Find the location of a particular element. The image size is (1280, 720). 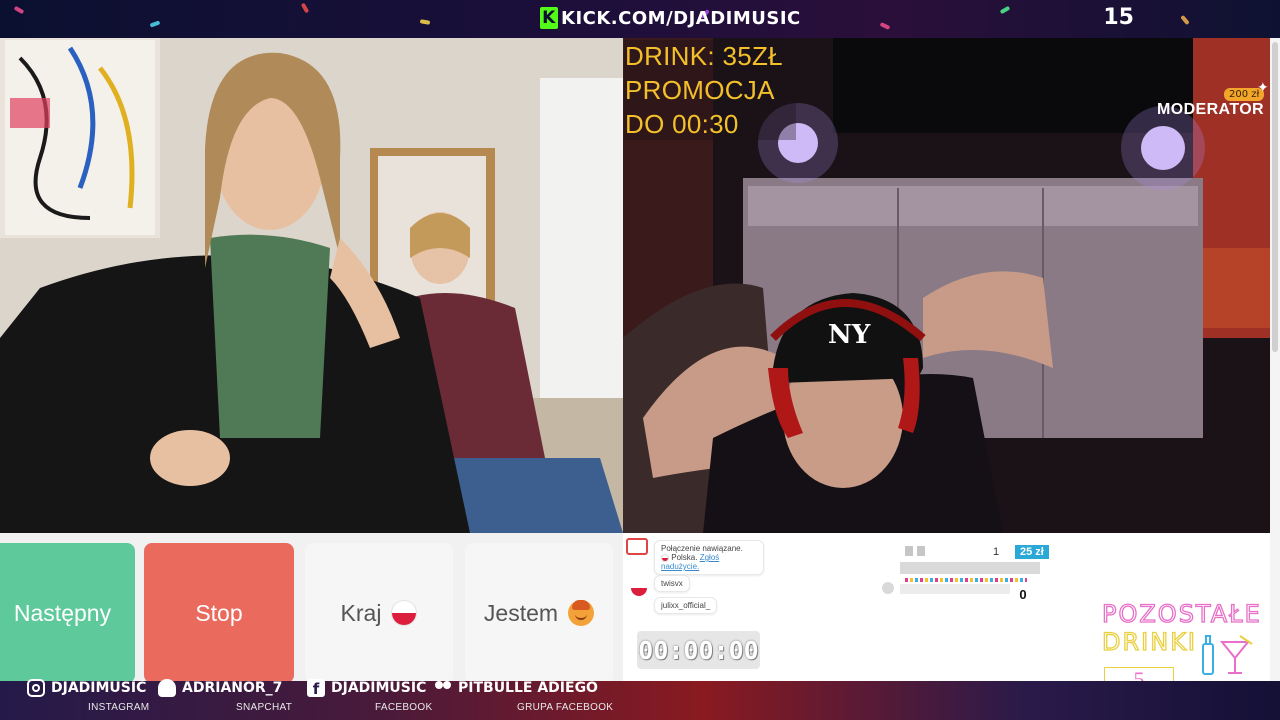

snapchat-handle: ADRIANOR_7 is located at coordinates (232, 688).